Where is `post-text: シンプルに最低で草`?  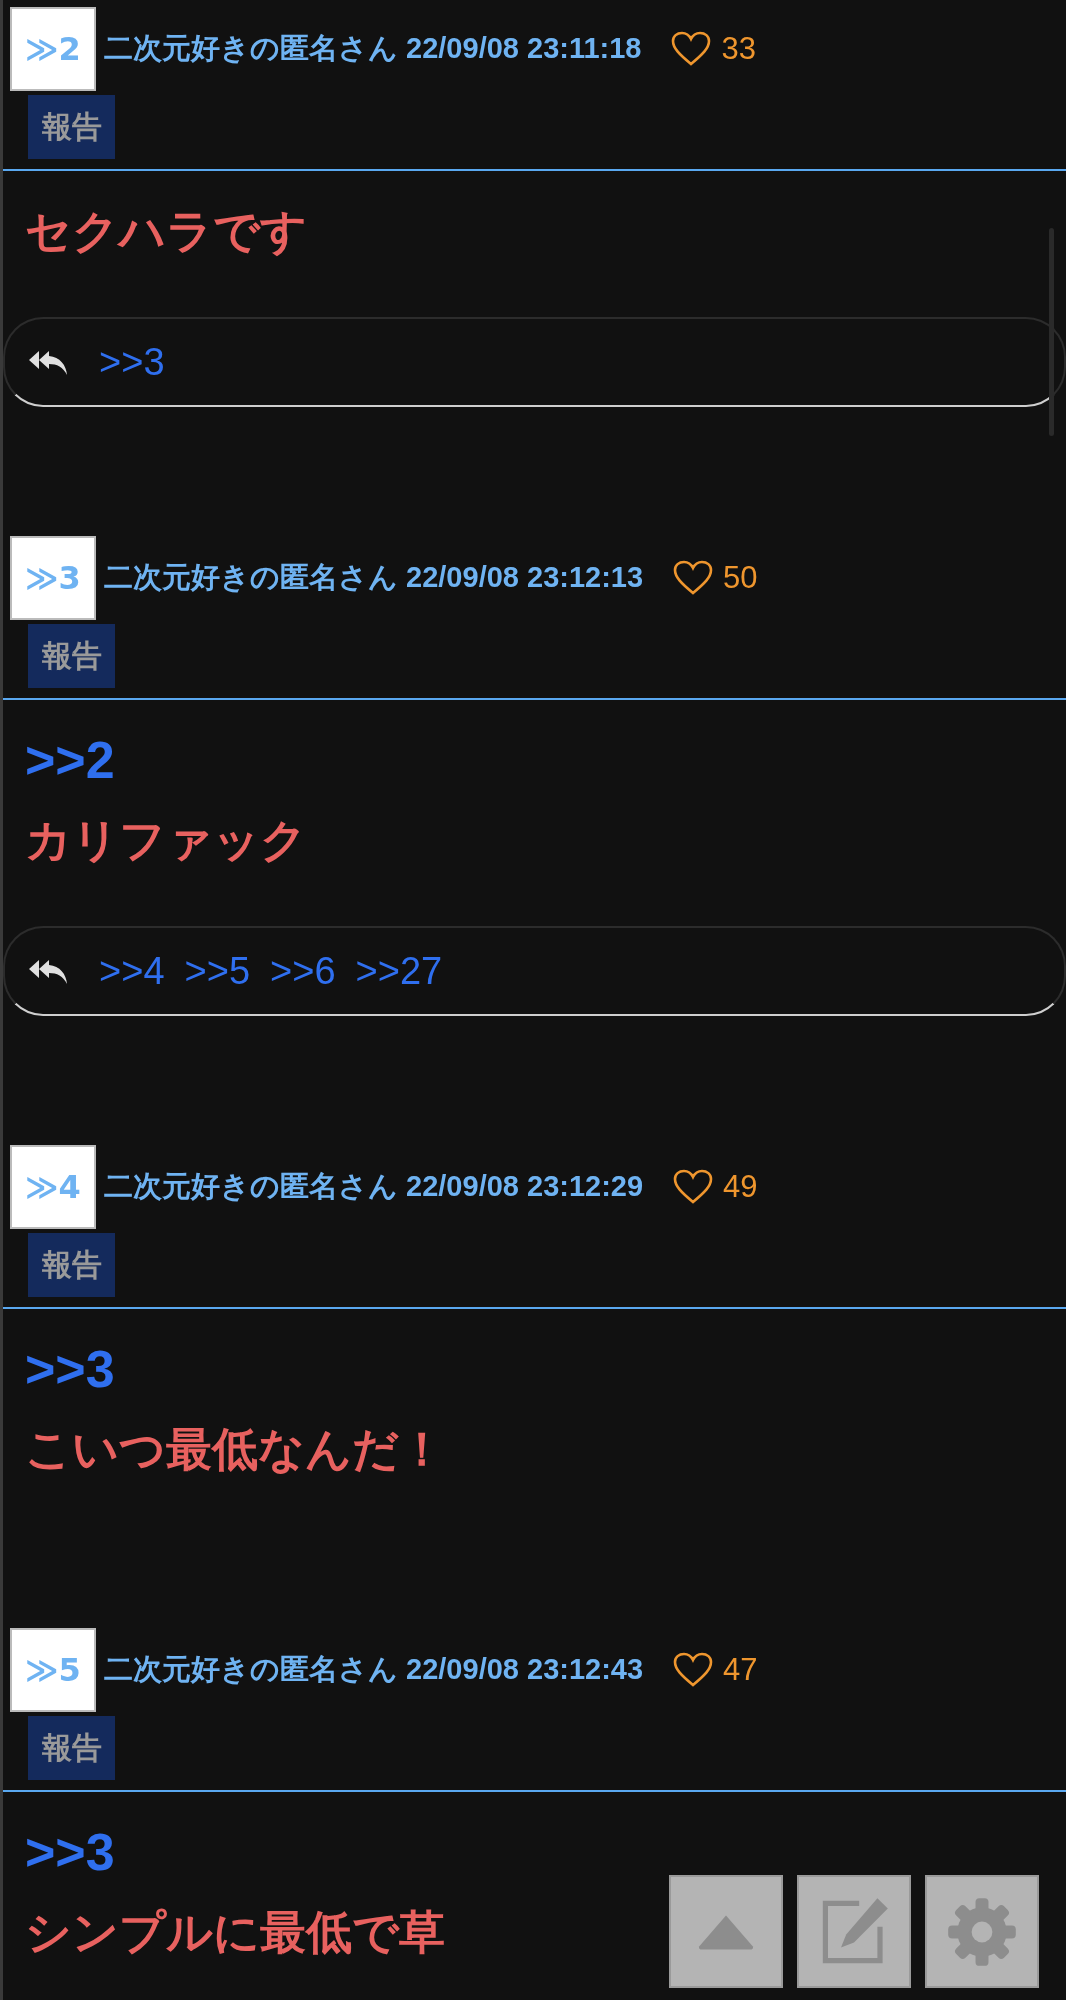 post-text: シンプルに最低で草 is located at coordinates (235, 1932).